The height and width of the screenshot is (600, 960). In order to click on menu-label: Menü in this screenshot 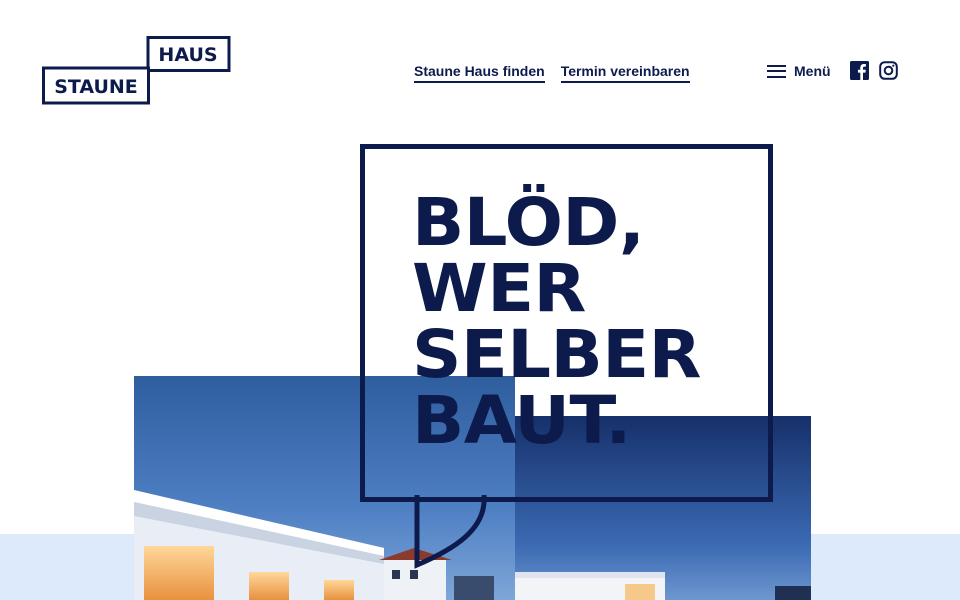, I will do `click(812, 71)`.